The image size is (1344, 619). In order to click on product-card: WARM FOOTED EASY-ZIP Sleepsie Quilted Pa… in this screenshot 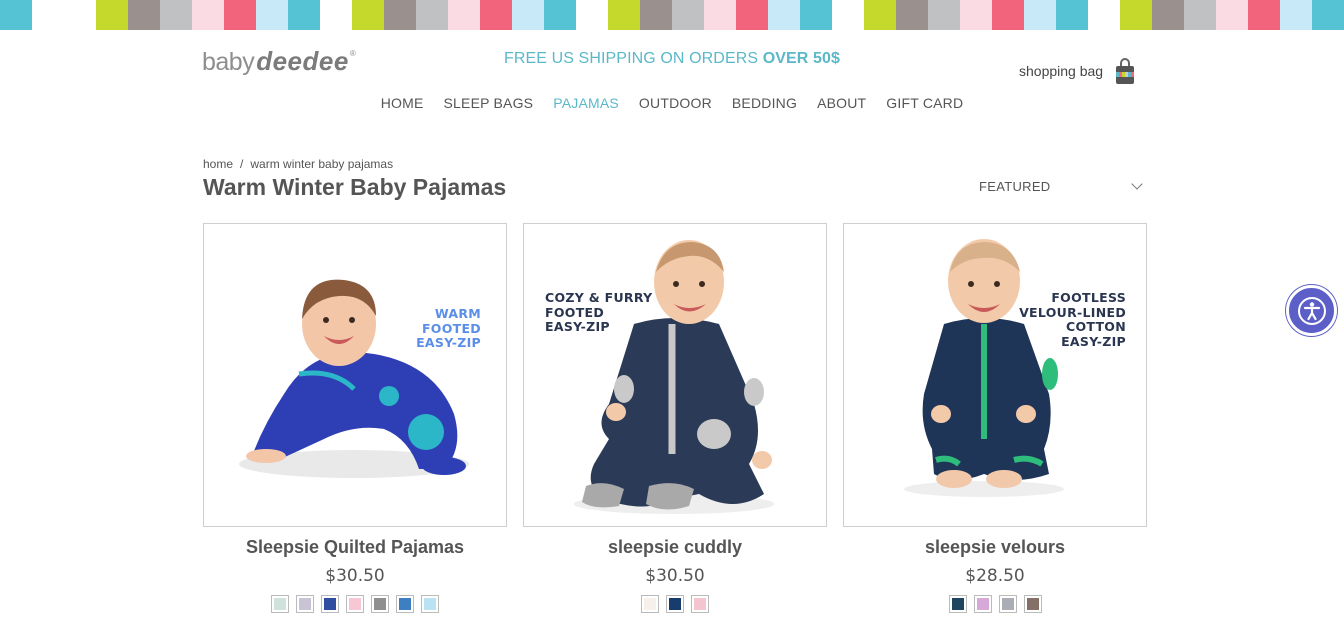, I will do `click(355, 418)`.